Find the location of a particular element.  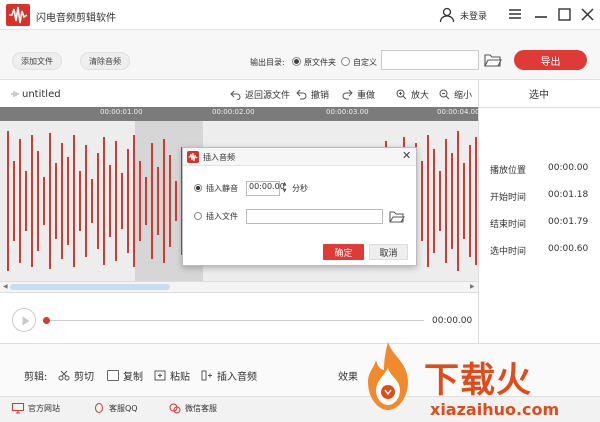

app-logo-icon is located at coordinates (18, 15).